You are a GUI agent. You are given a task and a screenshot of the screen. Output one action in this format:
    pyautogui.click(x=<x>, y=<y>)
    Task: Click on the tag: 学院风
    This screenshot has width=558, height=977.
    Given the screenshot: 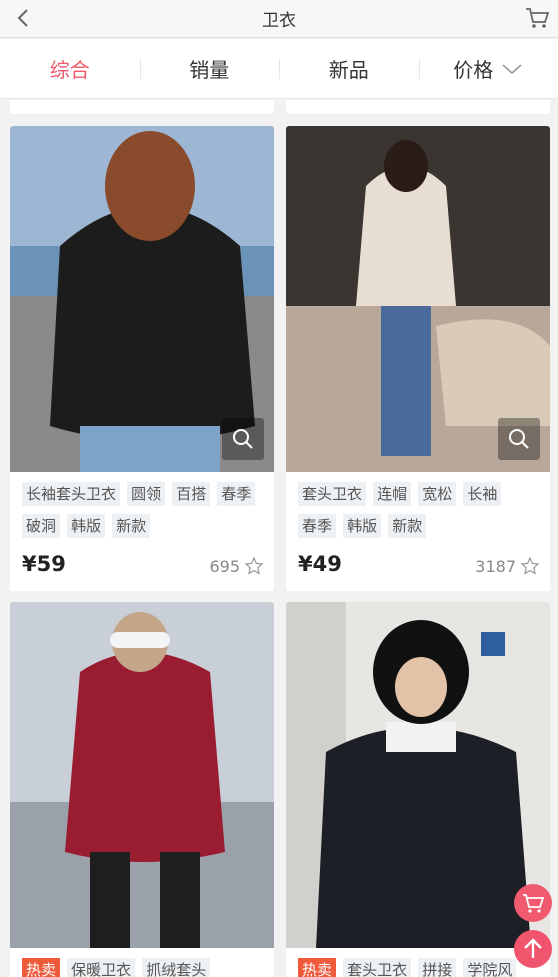 What is the action you would take?
    pyautogui.click(x=490, y=967)
    